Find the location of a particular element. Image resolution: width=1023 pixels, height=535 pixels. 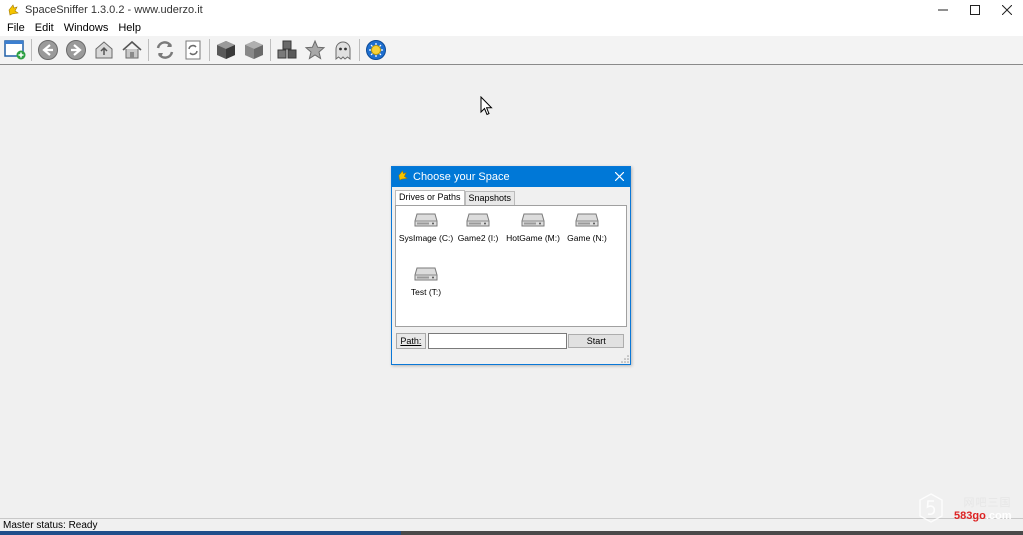

path-label: Path: is located at coordinates (411, 341).